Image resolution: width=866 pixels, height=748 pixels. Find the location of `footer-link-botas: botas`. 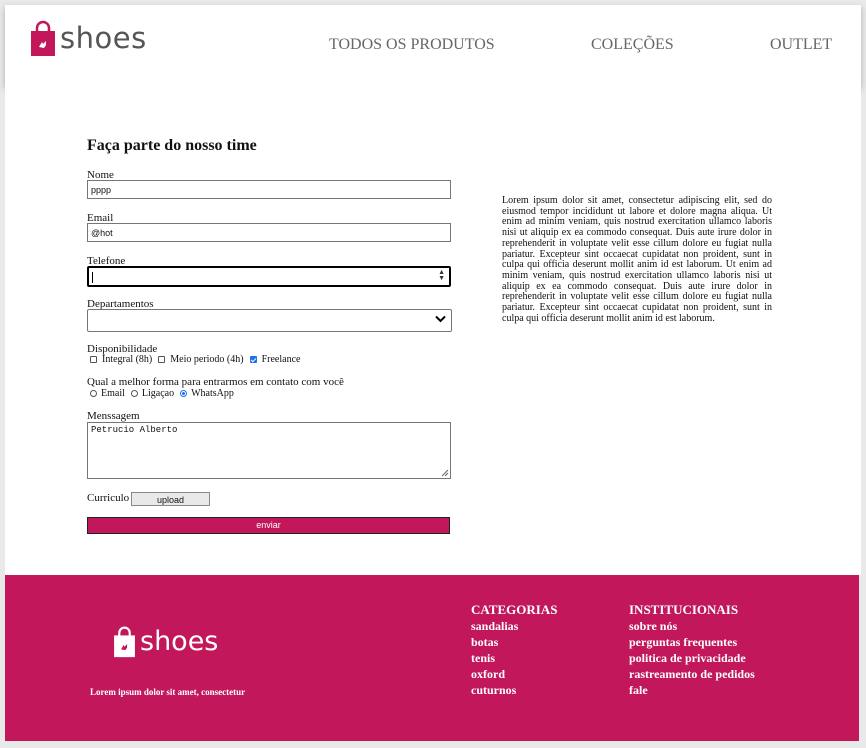

footer-link-botas: botas is located at coordinates (514, 642).